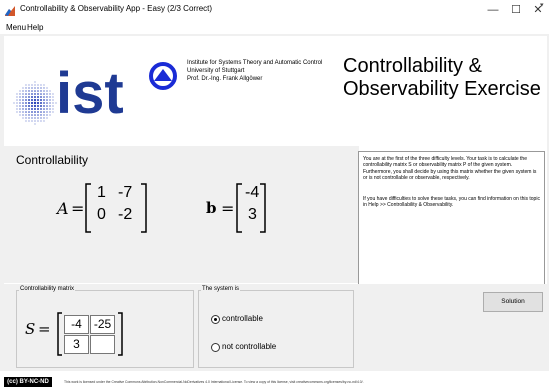 The height and width of the screenshot is (389, 549). I want to click on matrix-s-cell-12: -25, so click(102, 324).